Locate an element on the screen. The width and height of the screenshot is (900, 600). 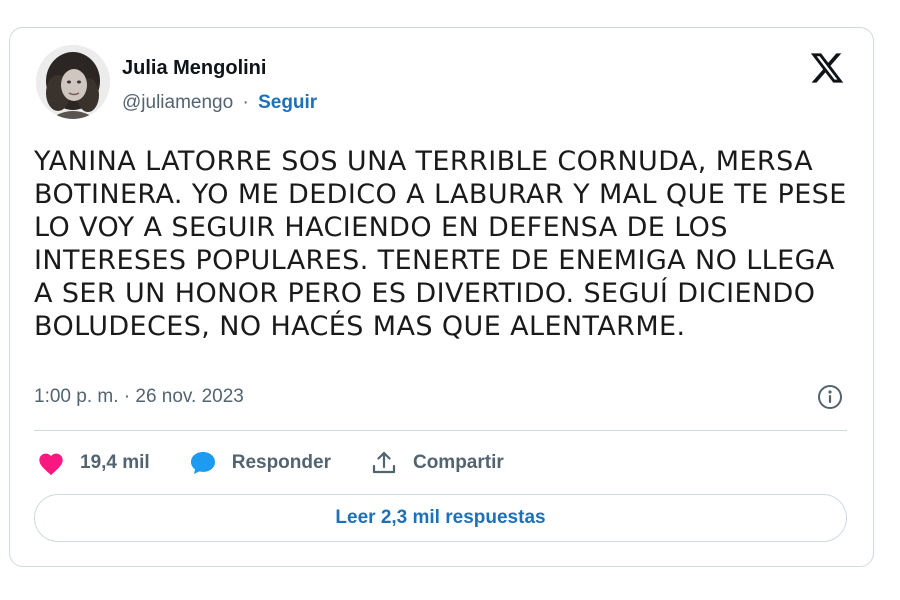
share-button: Compartir is located at coordinates (436, 463).